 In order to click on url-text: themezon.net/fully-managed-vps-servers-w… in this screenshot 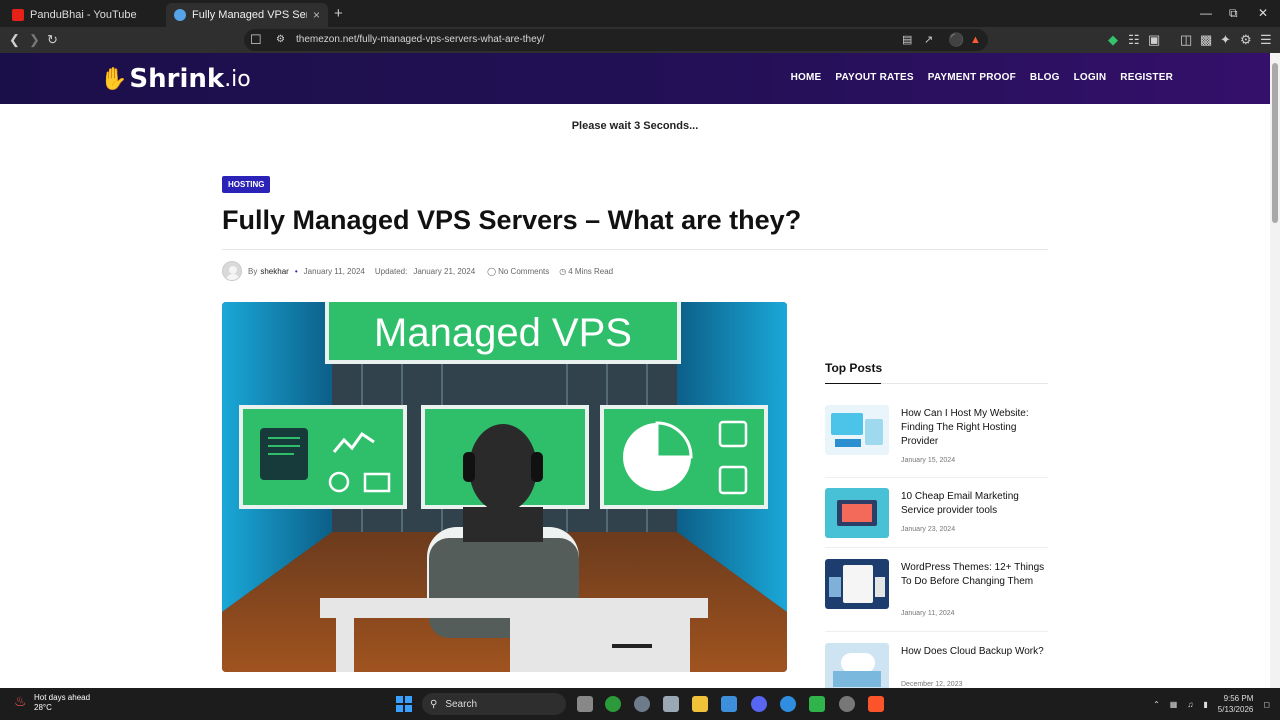, I will do `click(420, 39)`.